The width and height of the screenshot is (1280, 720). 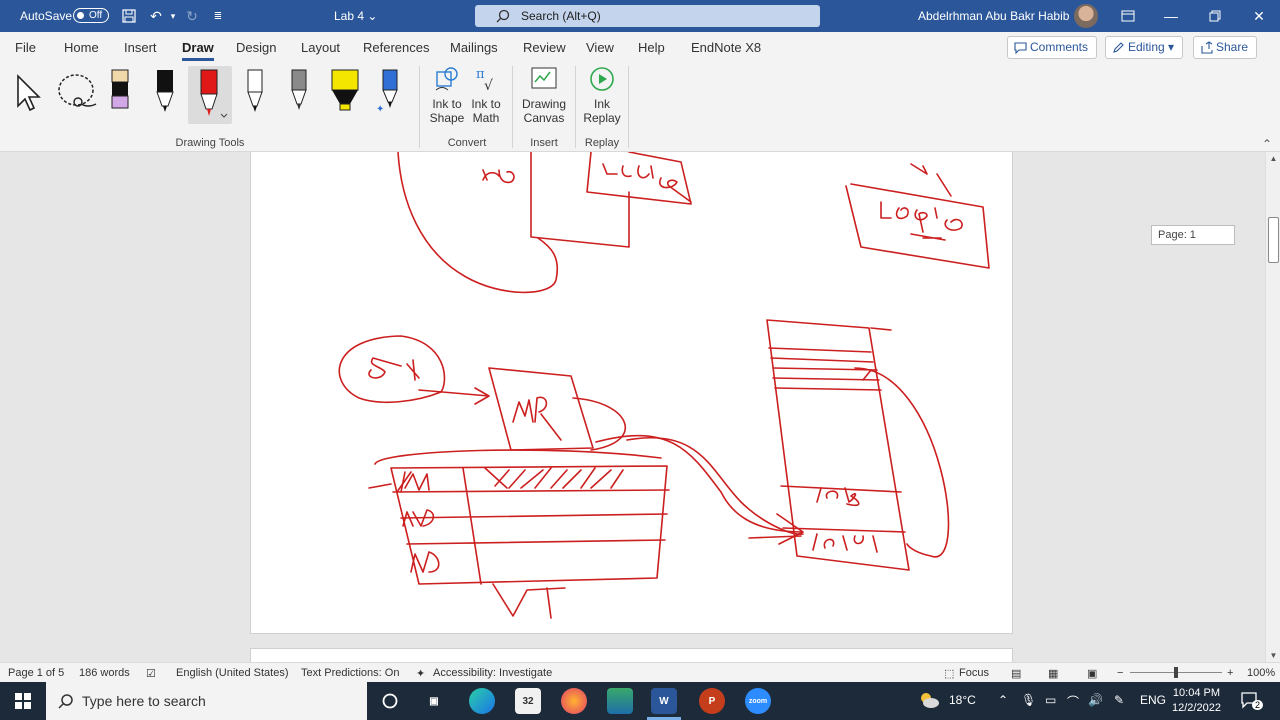 What do you see at coordinates (104, 673) in the screenshot?
I see `word-count: 186 words` at bounding box center [104, 673].